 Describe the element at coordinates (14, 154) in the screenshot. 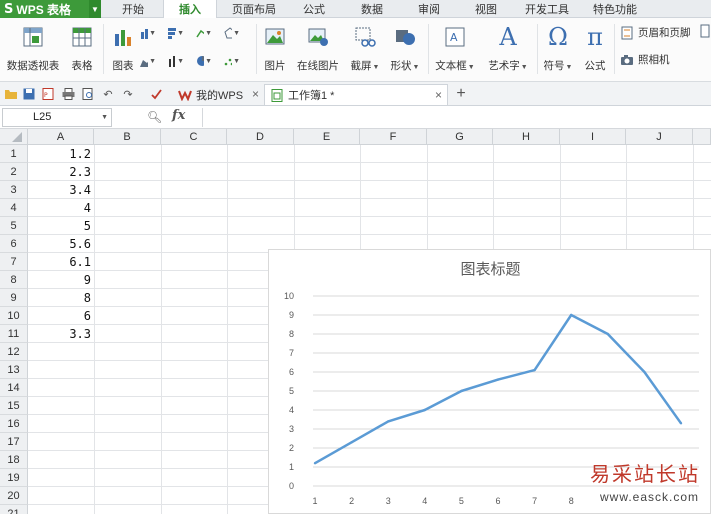

I see `row-header-1: 1` at that location.